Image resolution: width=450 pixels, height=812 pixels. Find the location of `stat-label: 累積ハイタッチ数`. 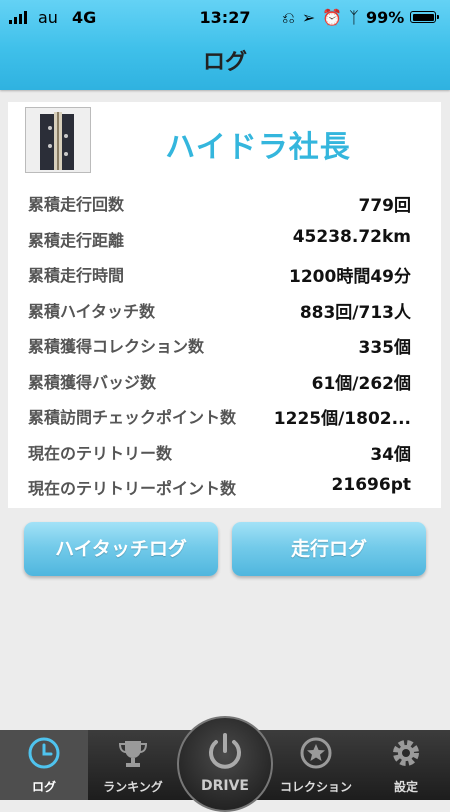

stat-label: 累積ハイタッチ数 is located at coordinates (92, 311).